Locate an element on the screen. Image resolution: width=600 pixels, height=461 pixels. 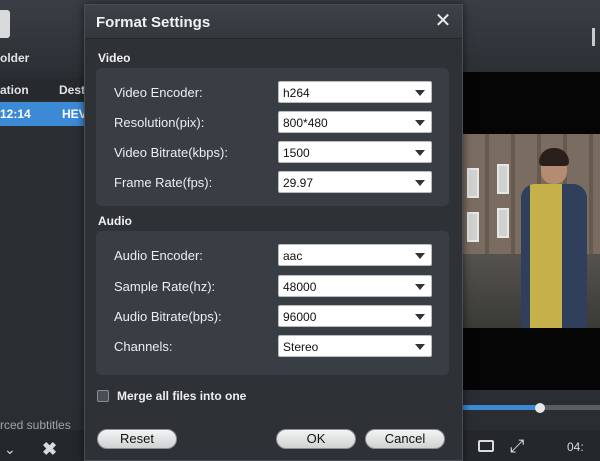
frame-rate-row: Frame Rate(fps): 29.97 is located at coordinates (272, 182).